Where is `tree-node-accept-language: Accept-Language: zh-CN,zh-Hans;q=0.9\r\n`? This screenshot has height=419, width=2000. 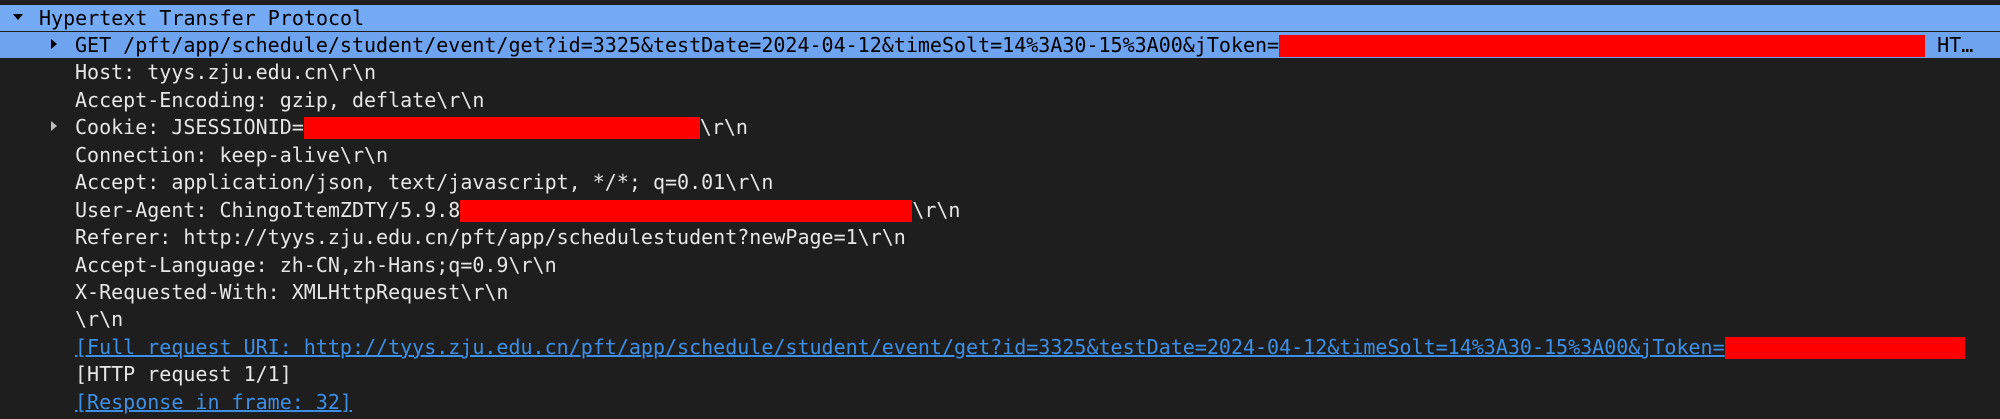
tree-node-accept-language: Accept-Language: zh-CN,zh-Hans;q=0.9\r\n is located at coordinates (1000, 265).